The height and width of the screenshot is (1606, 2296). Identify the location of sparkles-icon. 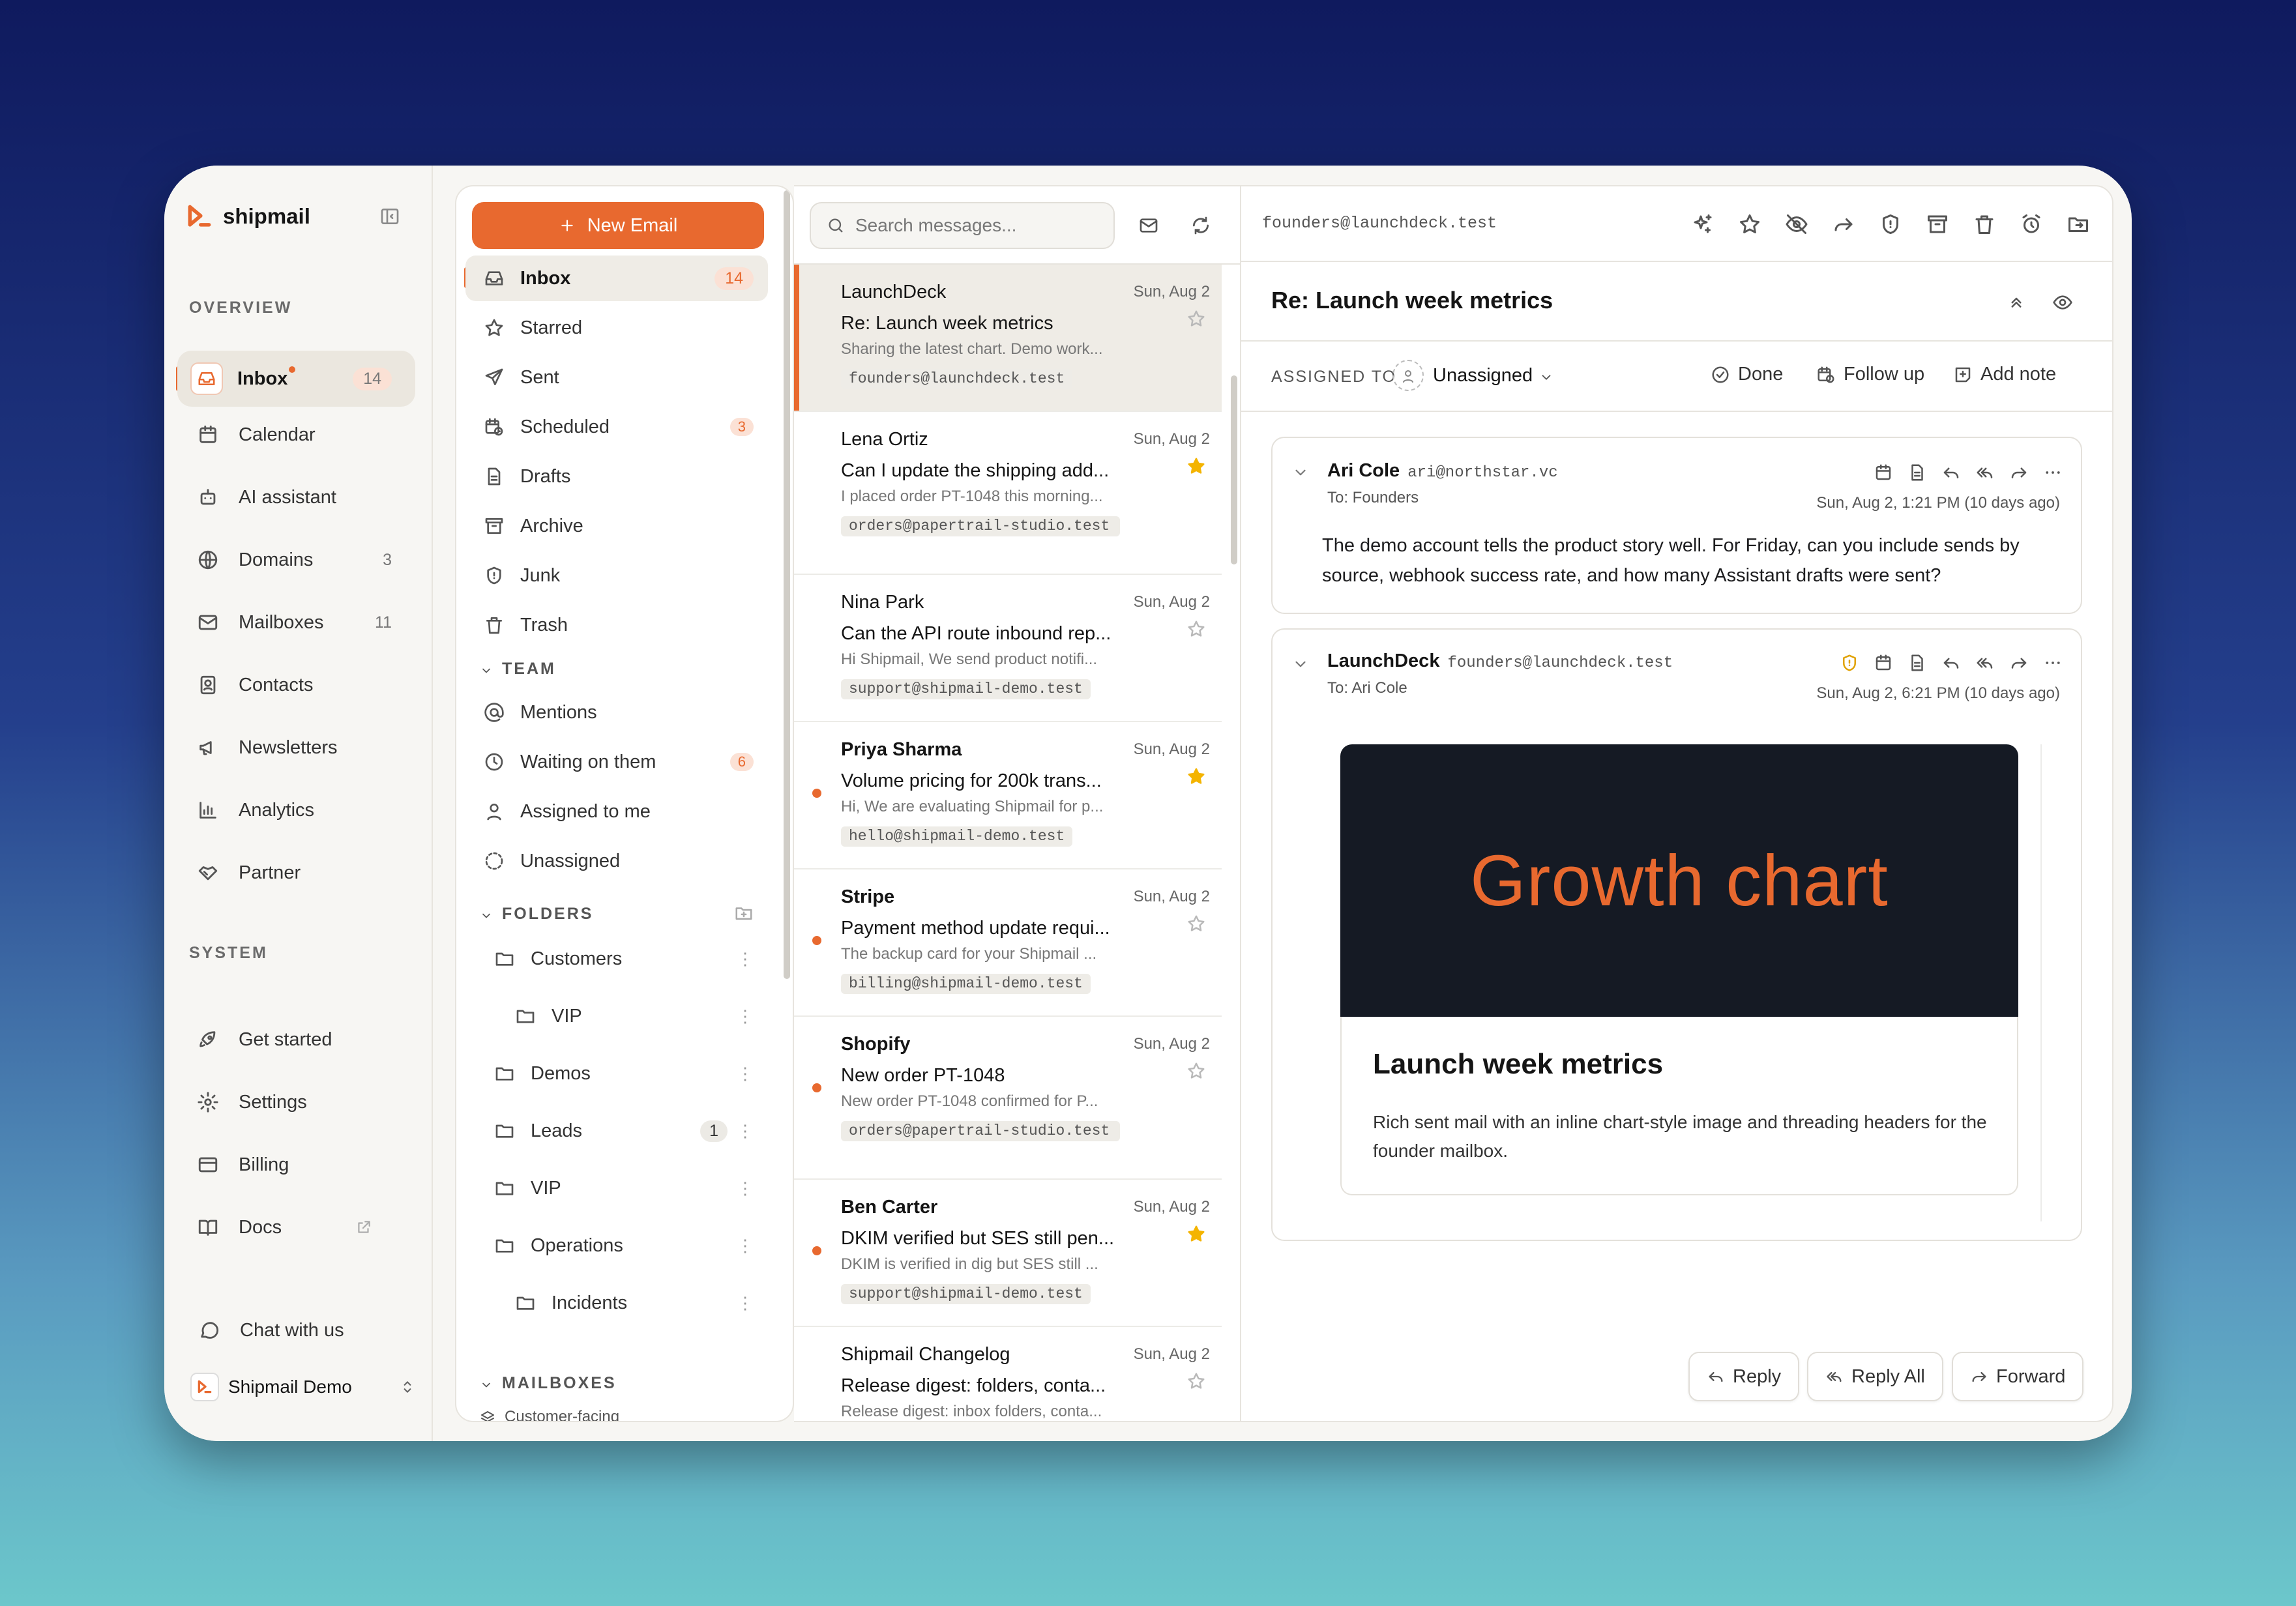
(1703, 224).